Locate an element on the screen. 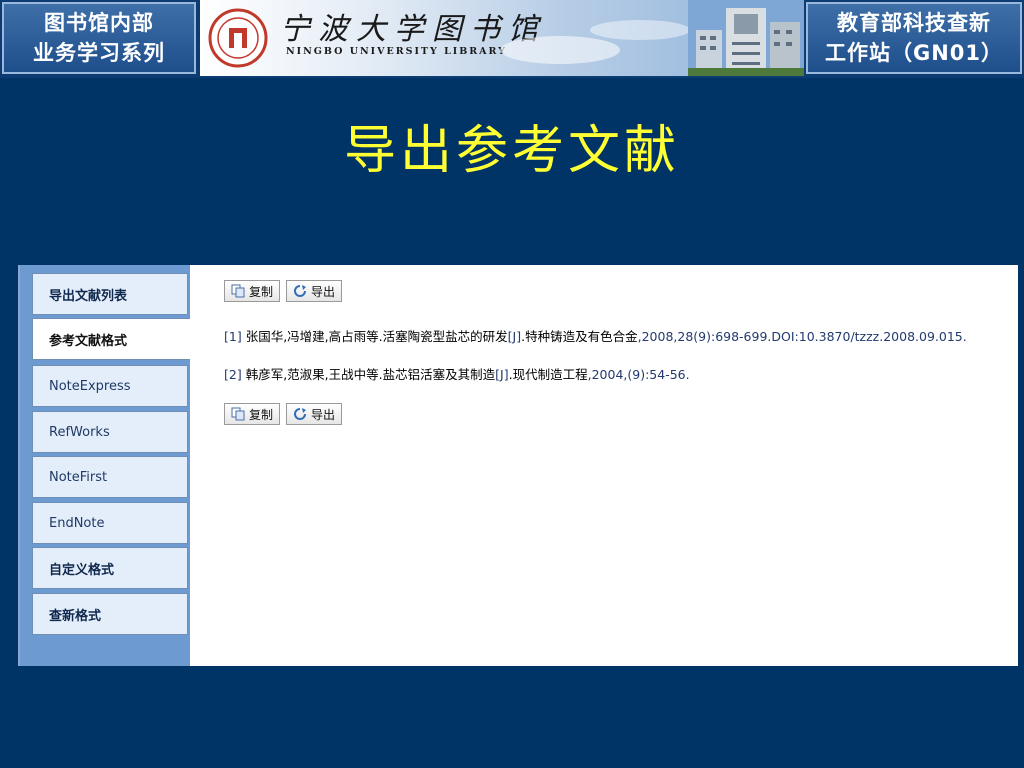 This screenshot has height=768, width=1024. left-badge: 图书馆内部 业务学习系列 is located at coordinates (99, 38).